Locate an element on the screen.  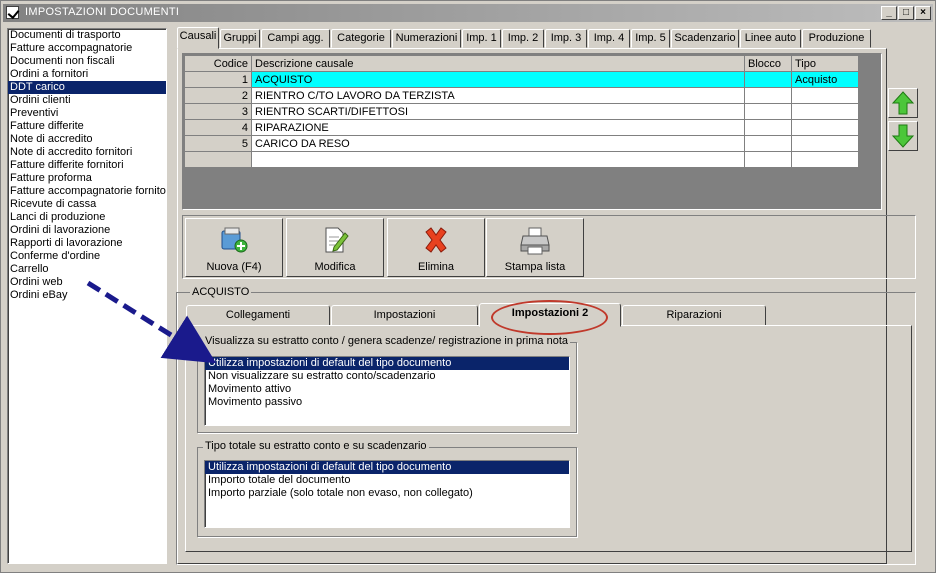
annotation-arrow-icon is located at coordinates (151, 322).